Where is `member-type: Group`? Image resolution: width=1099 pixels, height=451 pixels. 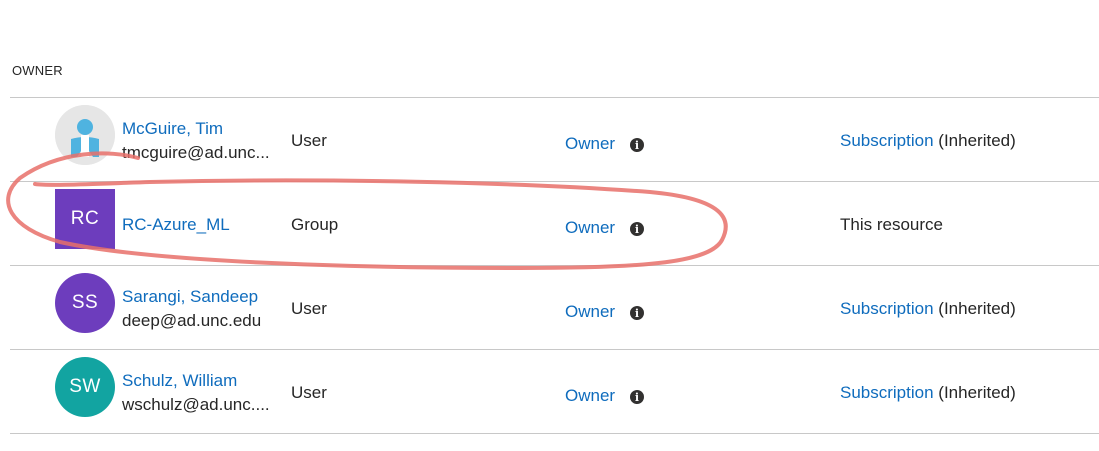
member-type: Group is located at coordinates (315, 224).